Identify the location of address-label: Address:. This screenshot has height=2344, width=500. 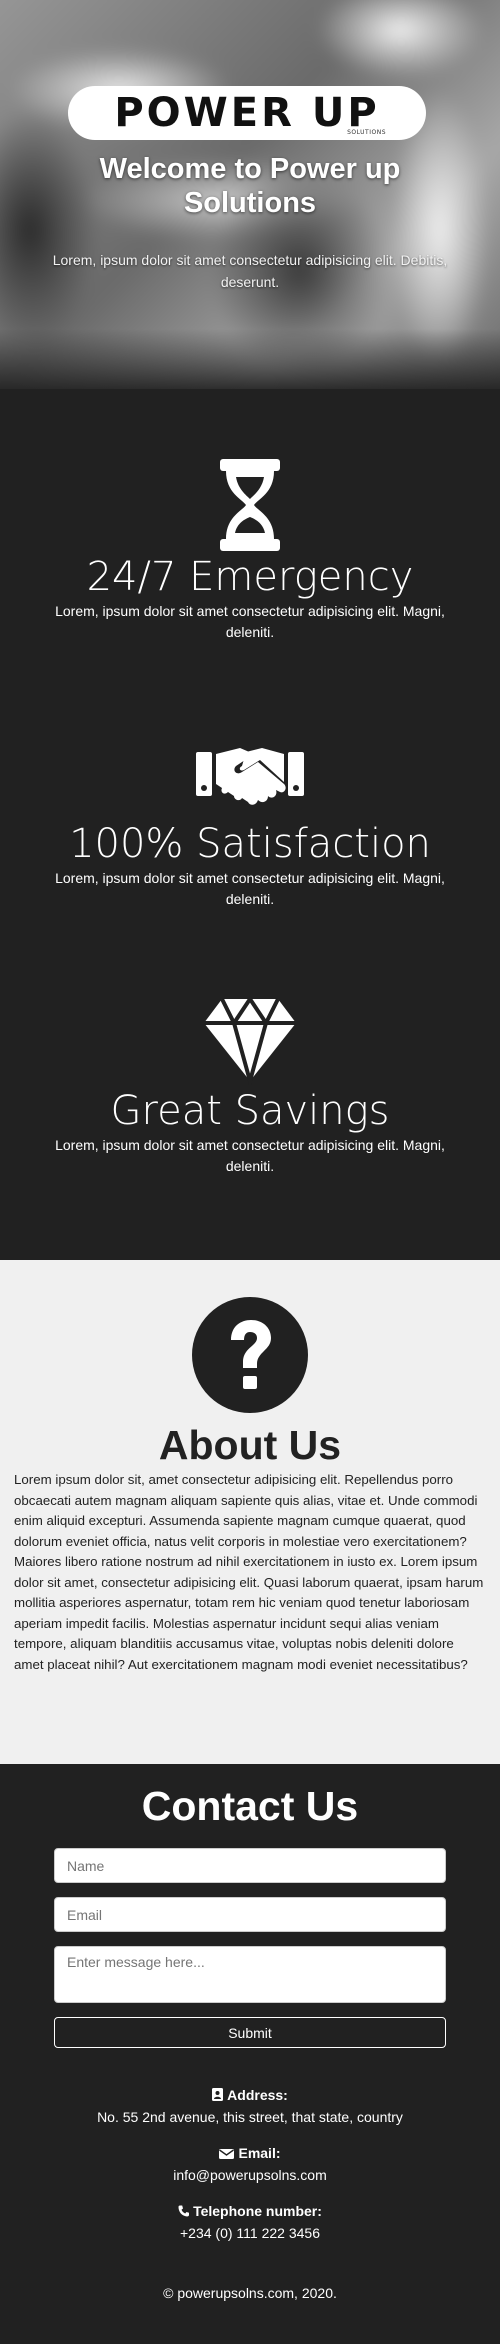
(257, 2095).